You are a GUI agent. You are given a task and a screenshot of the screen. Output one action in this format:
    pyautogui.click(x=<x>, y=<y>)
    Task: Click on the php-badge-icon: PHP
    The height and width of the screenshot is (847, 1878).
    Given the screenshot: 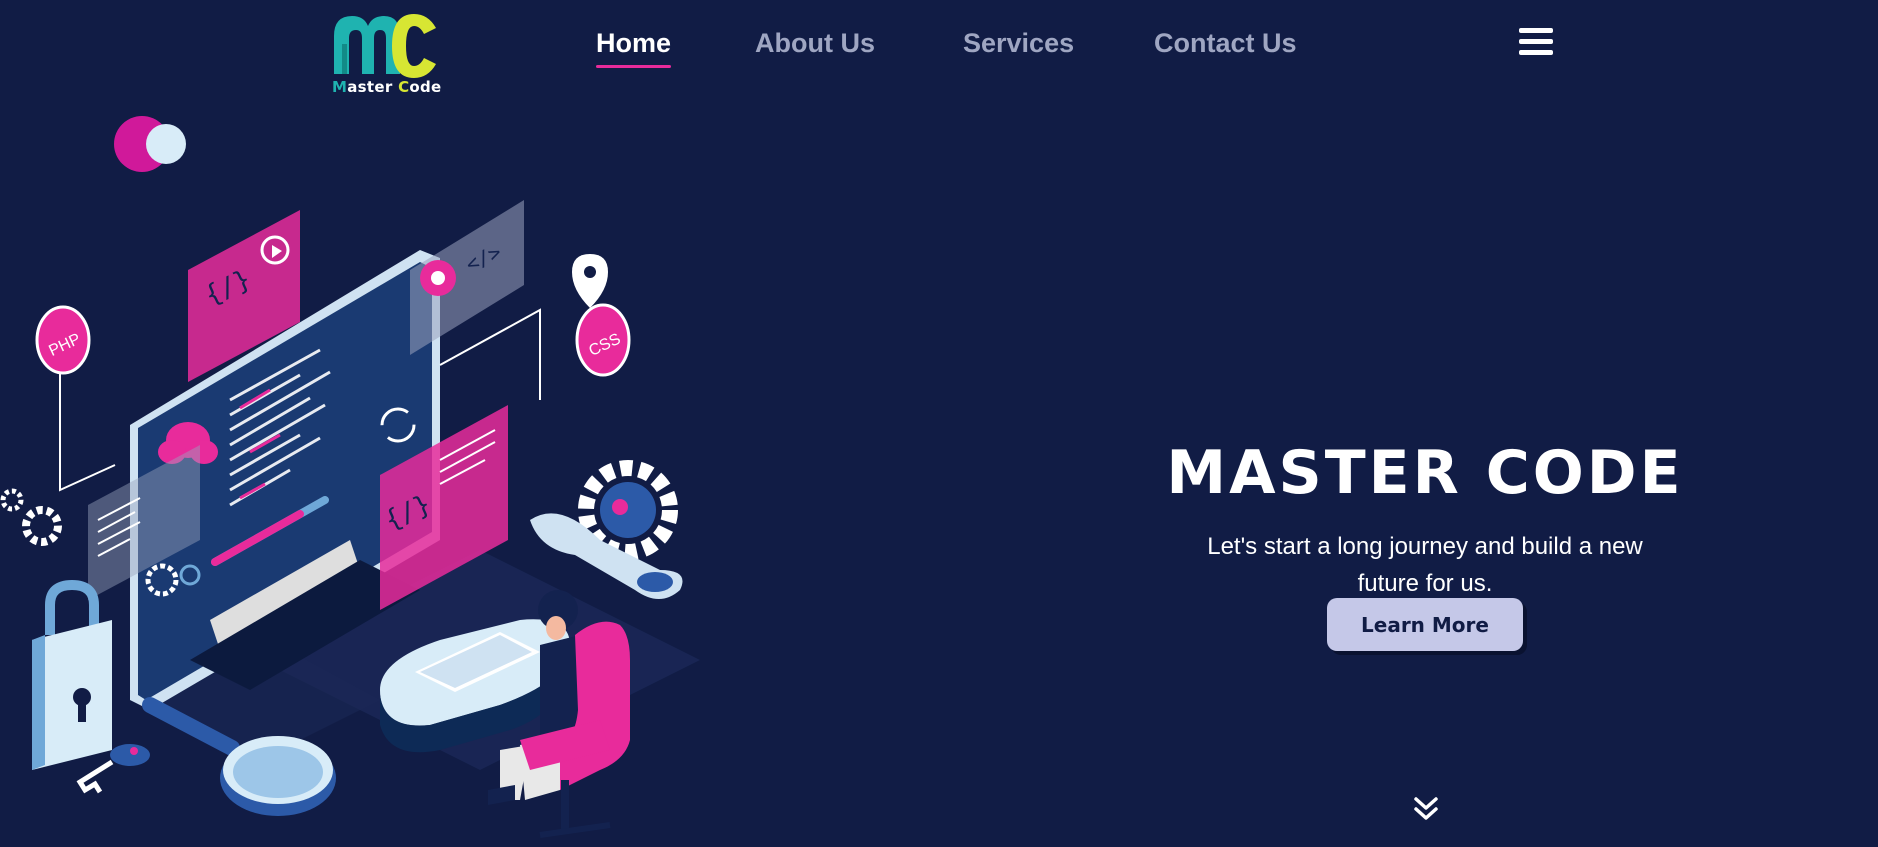 What is the action you would take?
    pyautogui.click(x=63, y=340)
    